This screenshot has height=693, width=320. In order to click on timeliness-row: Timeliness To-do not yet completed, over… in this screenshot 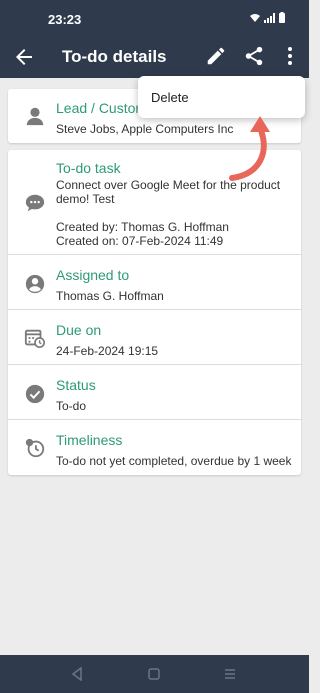, I will do `click(154, 447)`.